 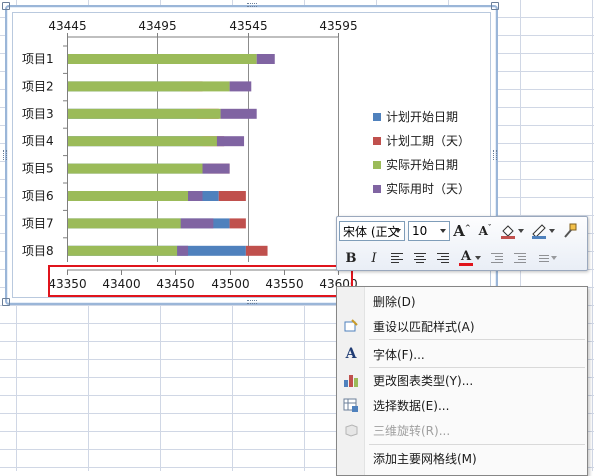 I want to click on select-data-icon, so click(x=351, y=405).